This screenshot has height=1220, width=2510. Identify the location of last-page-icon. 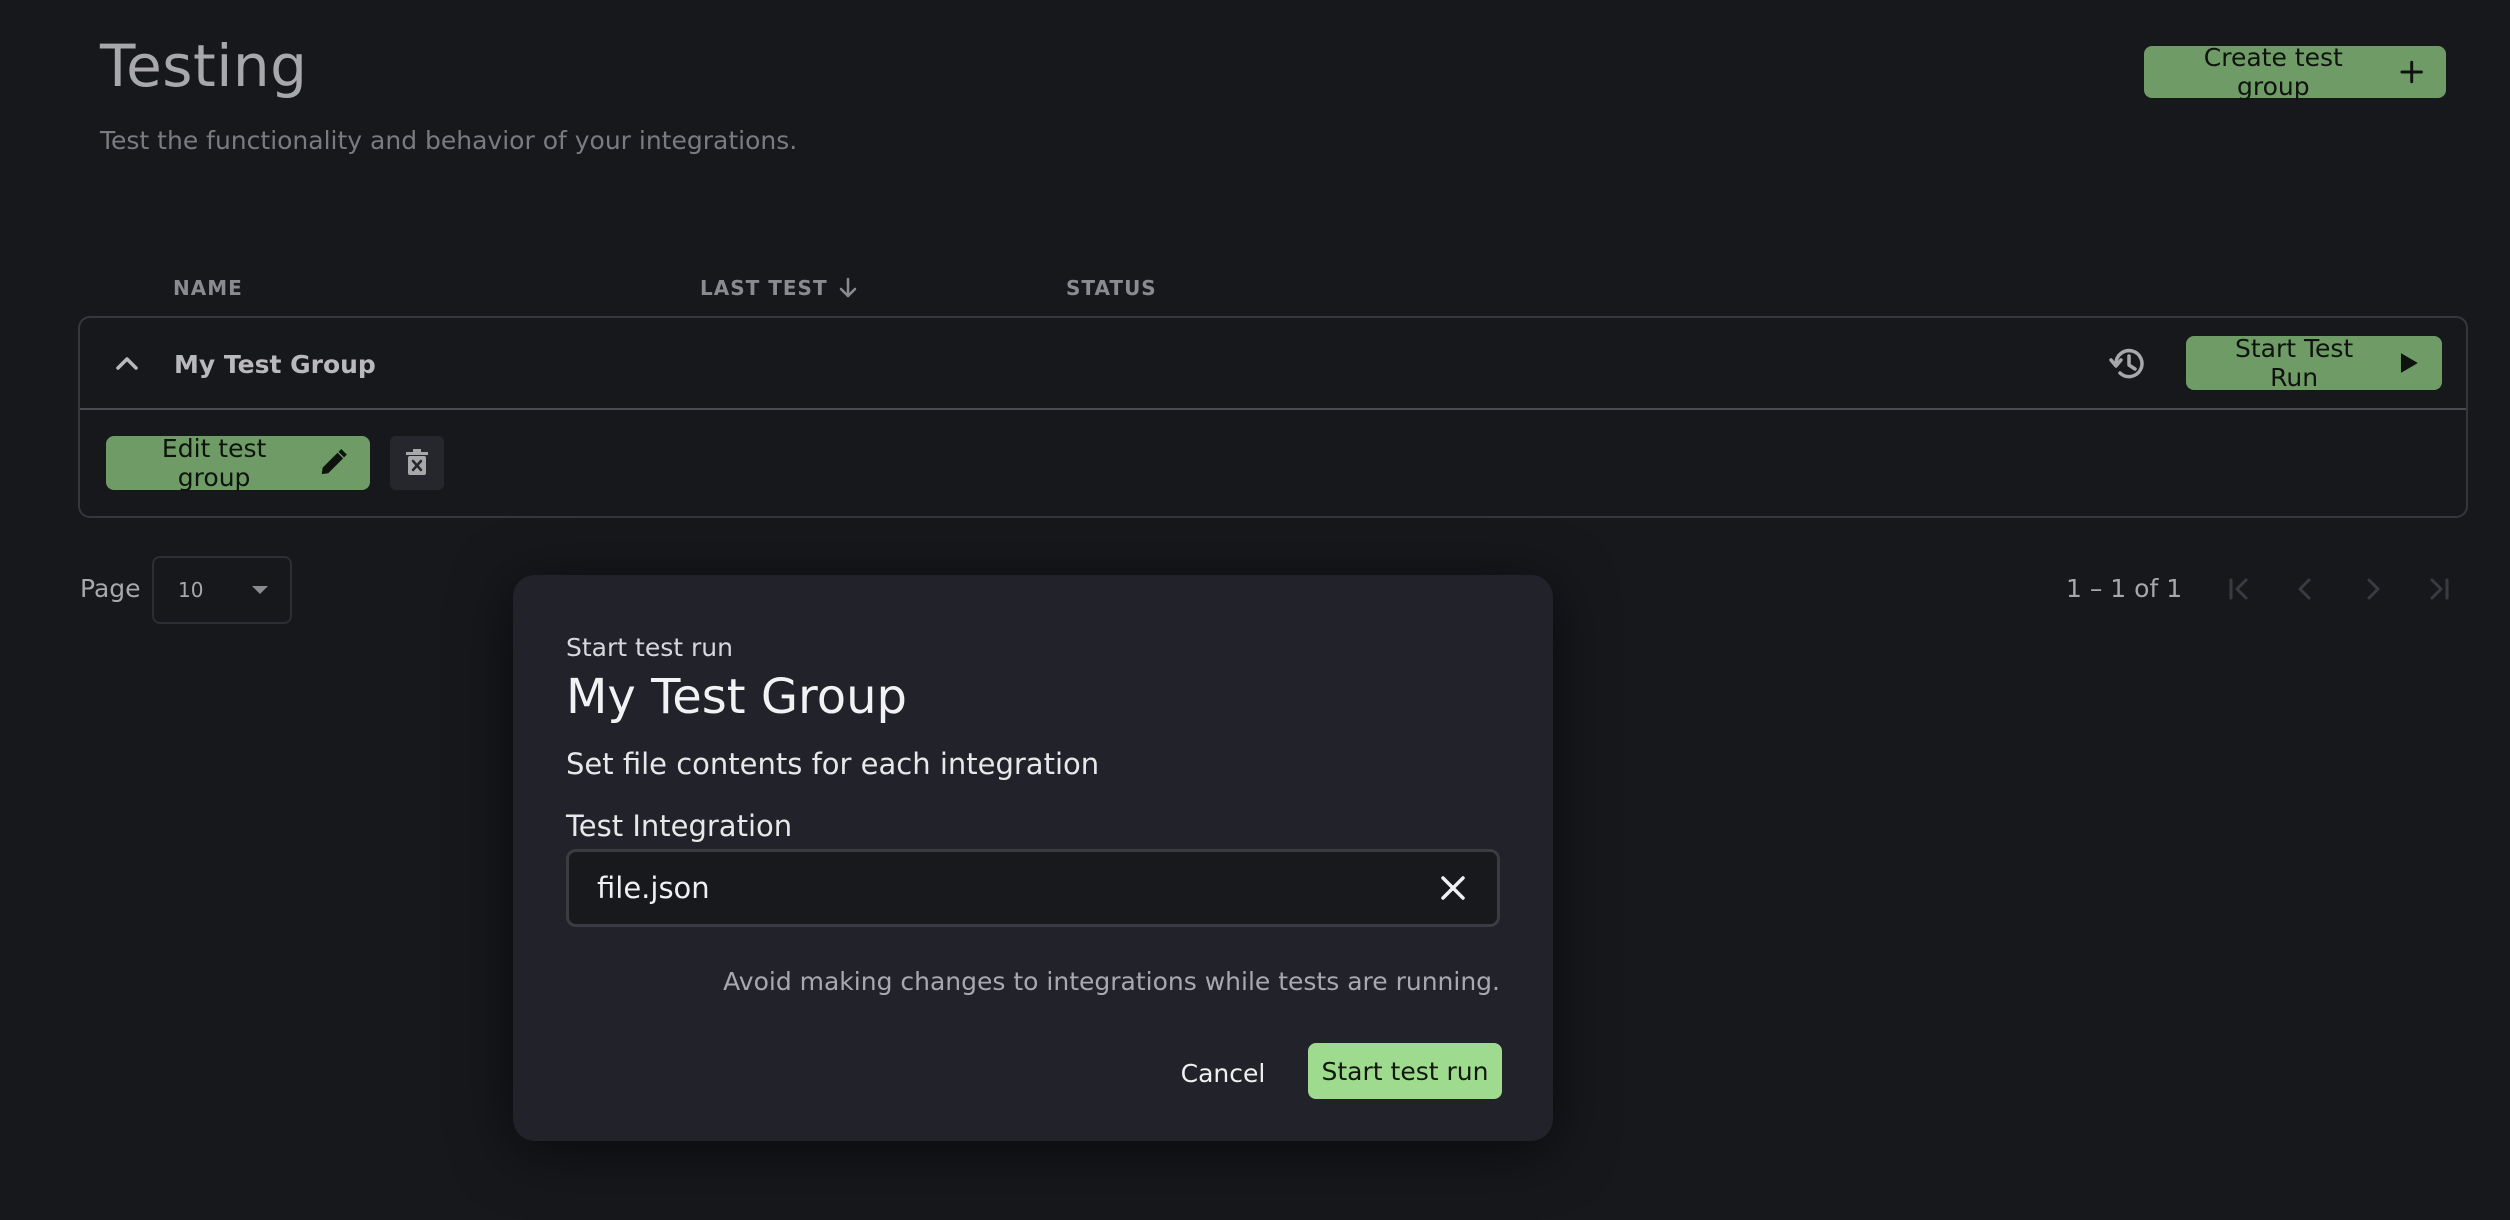
(2439, 589).